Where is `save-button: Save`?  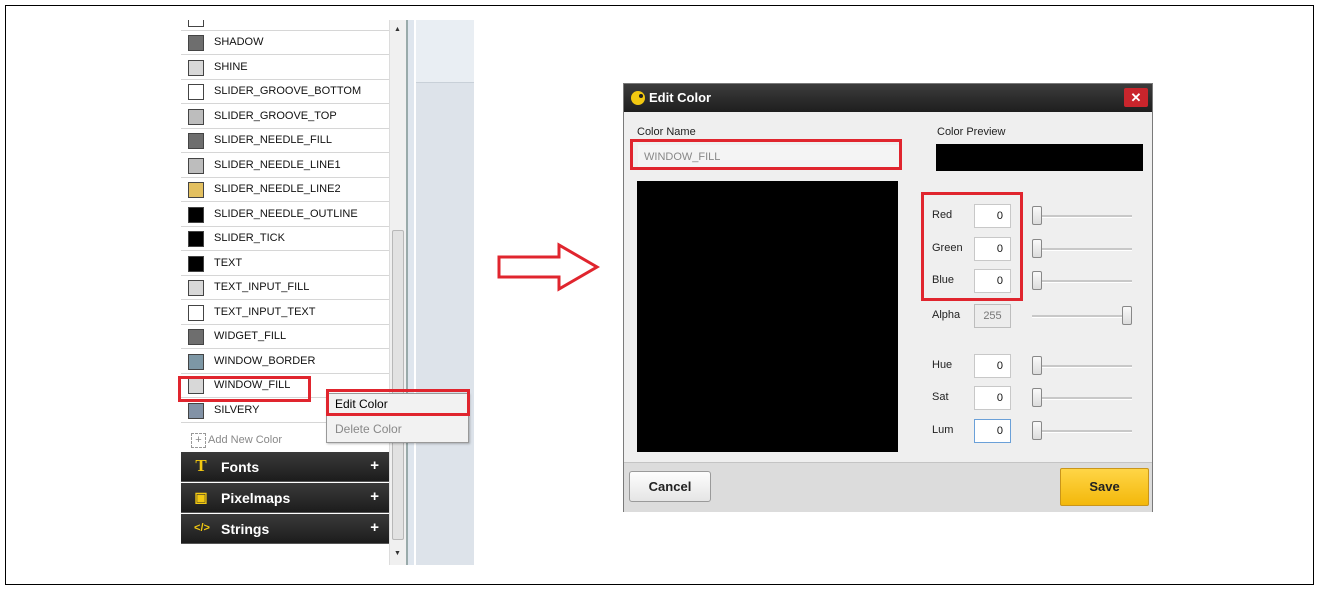 save-button: Save is located at coordinates (1104, 487).